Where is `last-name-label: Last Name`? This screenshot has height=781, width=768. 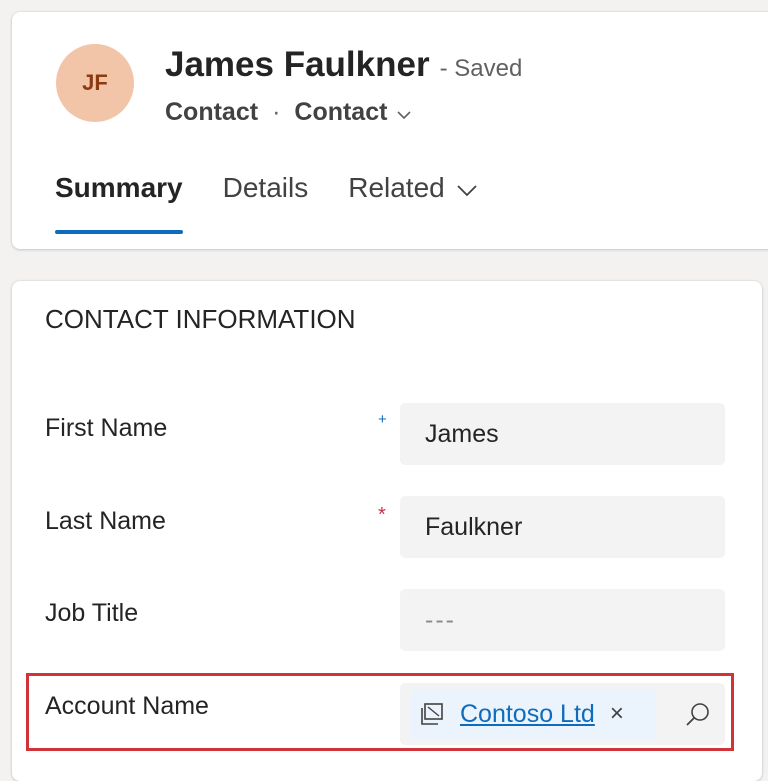 last-name-label: Last Name is located at coordinates (105, 521).